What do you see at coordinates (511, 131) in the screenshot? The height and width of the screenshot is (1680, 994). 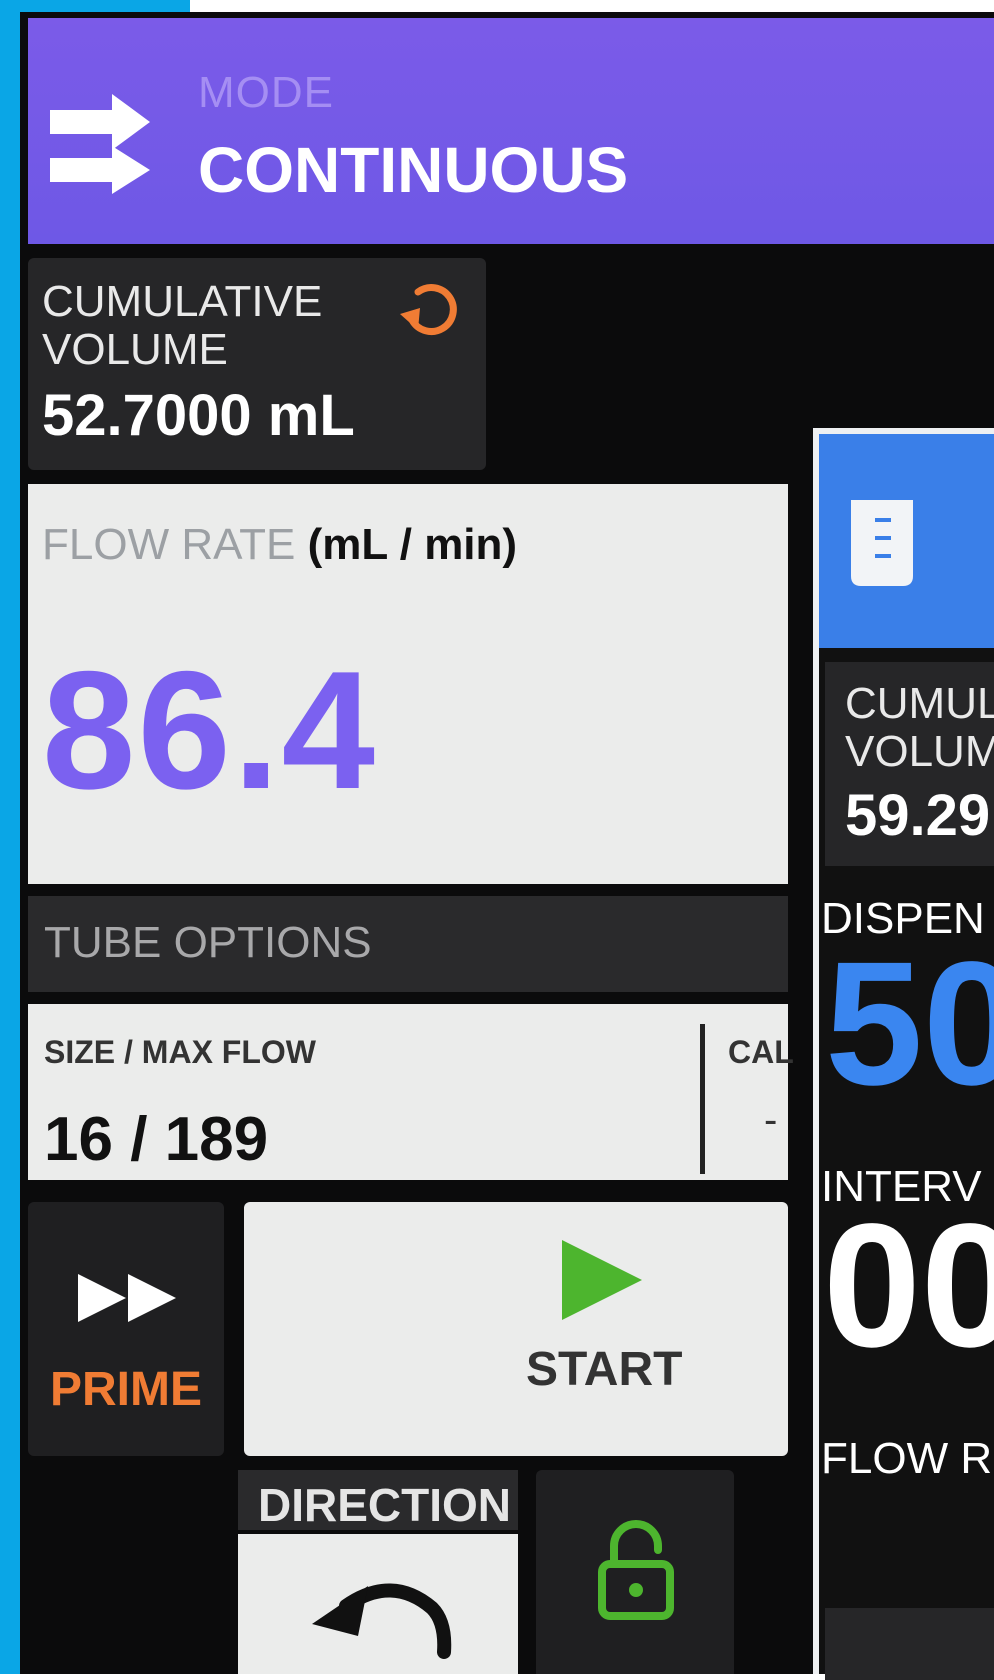 I see `mode-header: MODE CONTINUOUS` at bounding box center [511, 131].